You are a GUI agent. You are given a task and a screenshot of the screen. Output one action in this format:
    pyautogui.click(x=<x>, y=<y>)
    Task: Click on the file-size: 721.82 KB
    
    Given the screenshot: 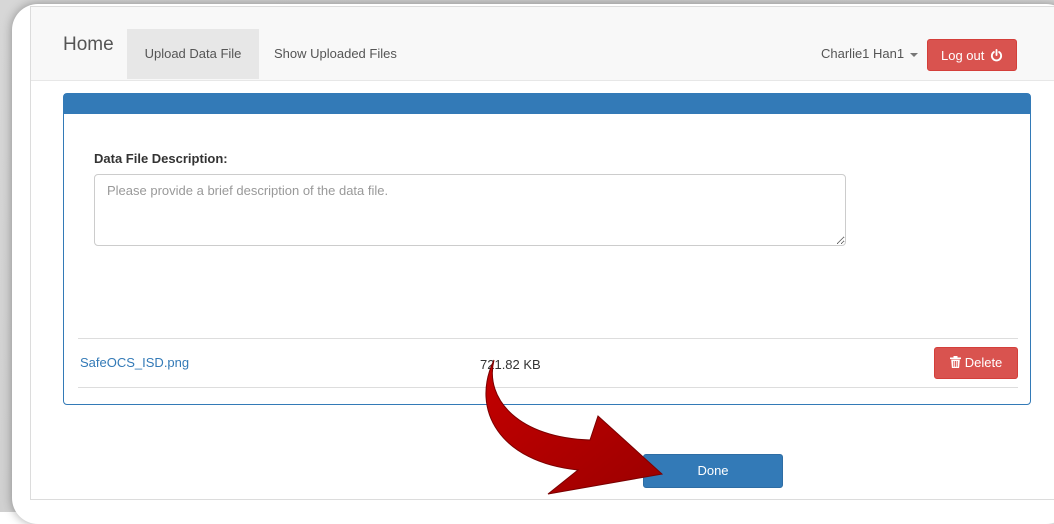 What is the action you would take?
    pyautogui.click(x=510, y=364)
    